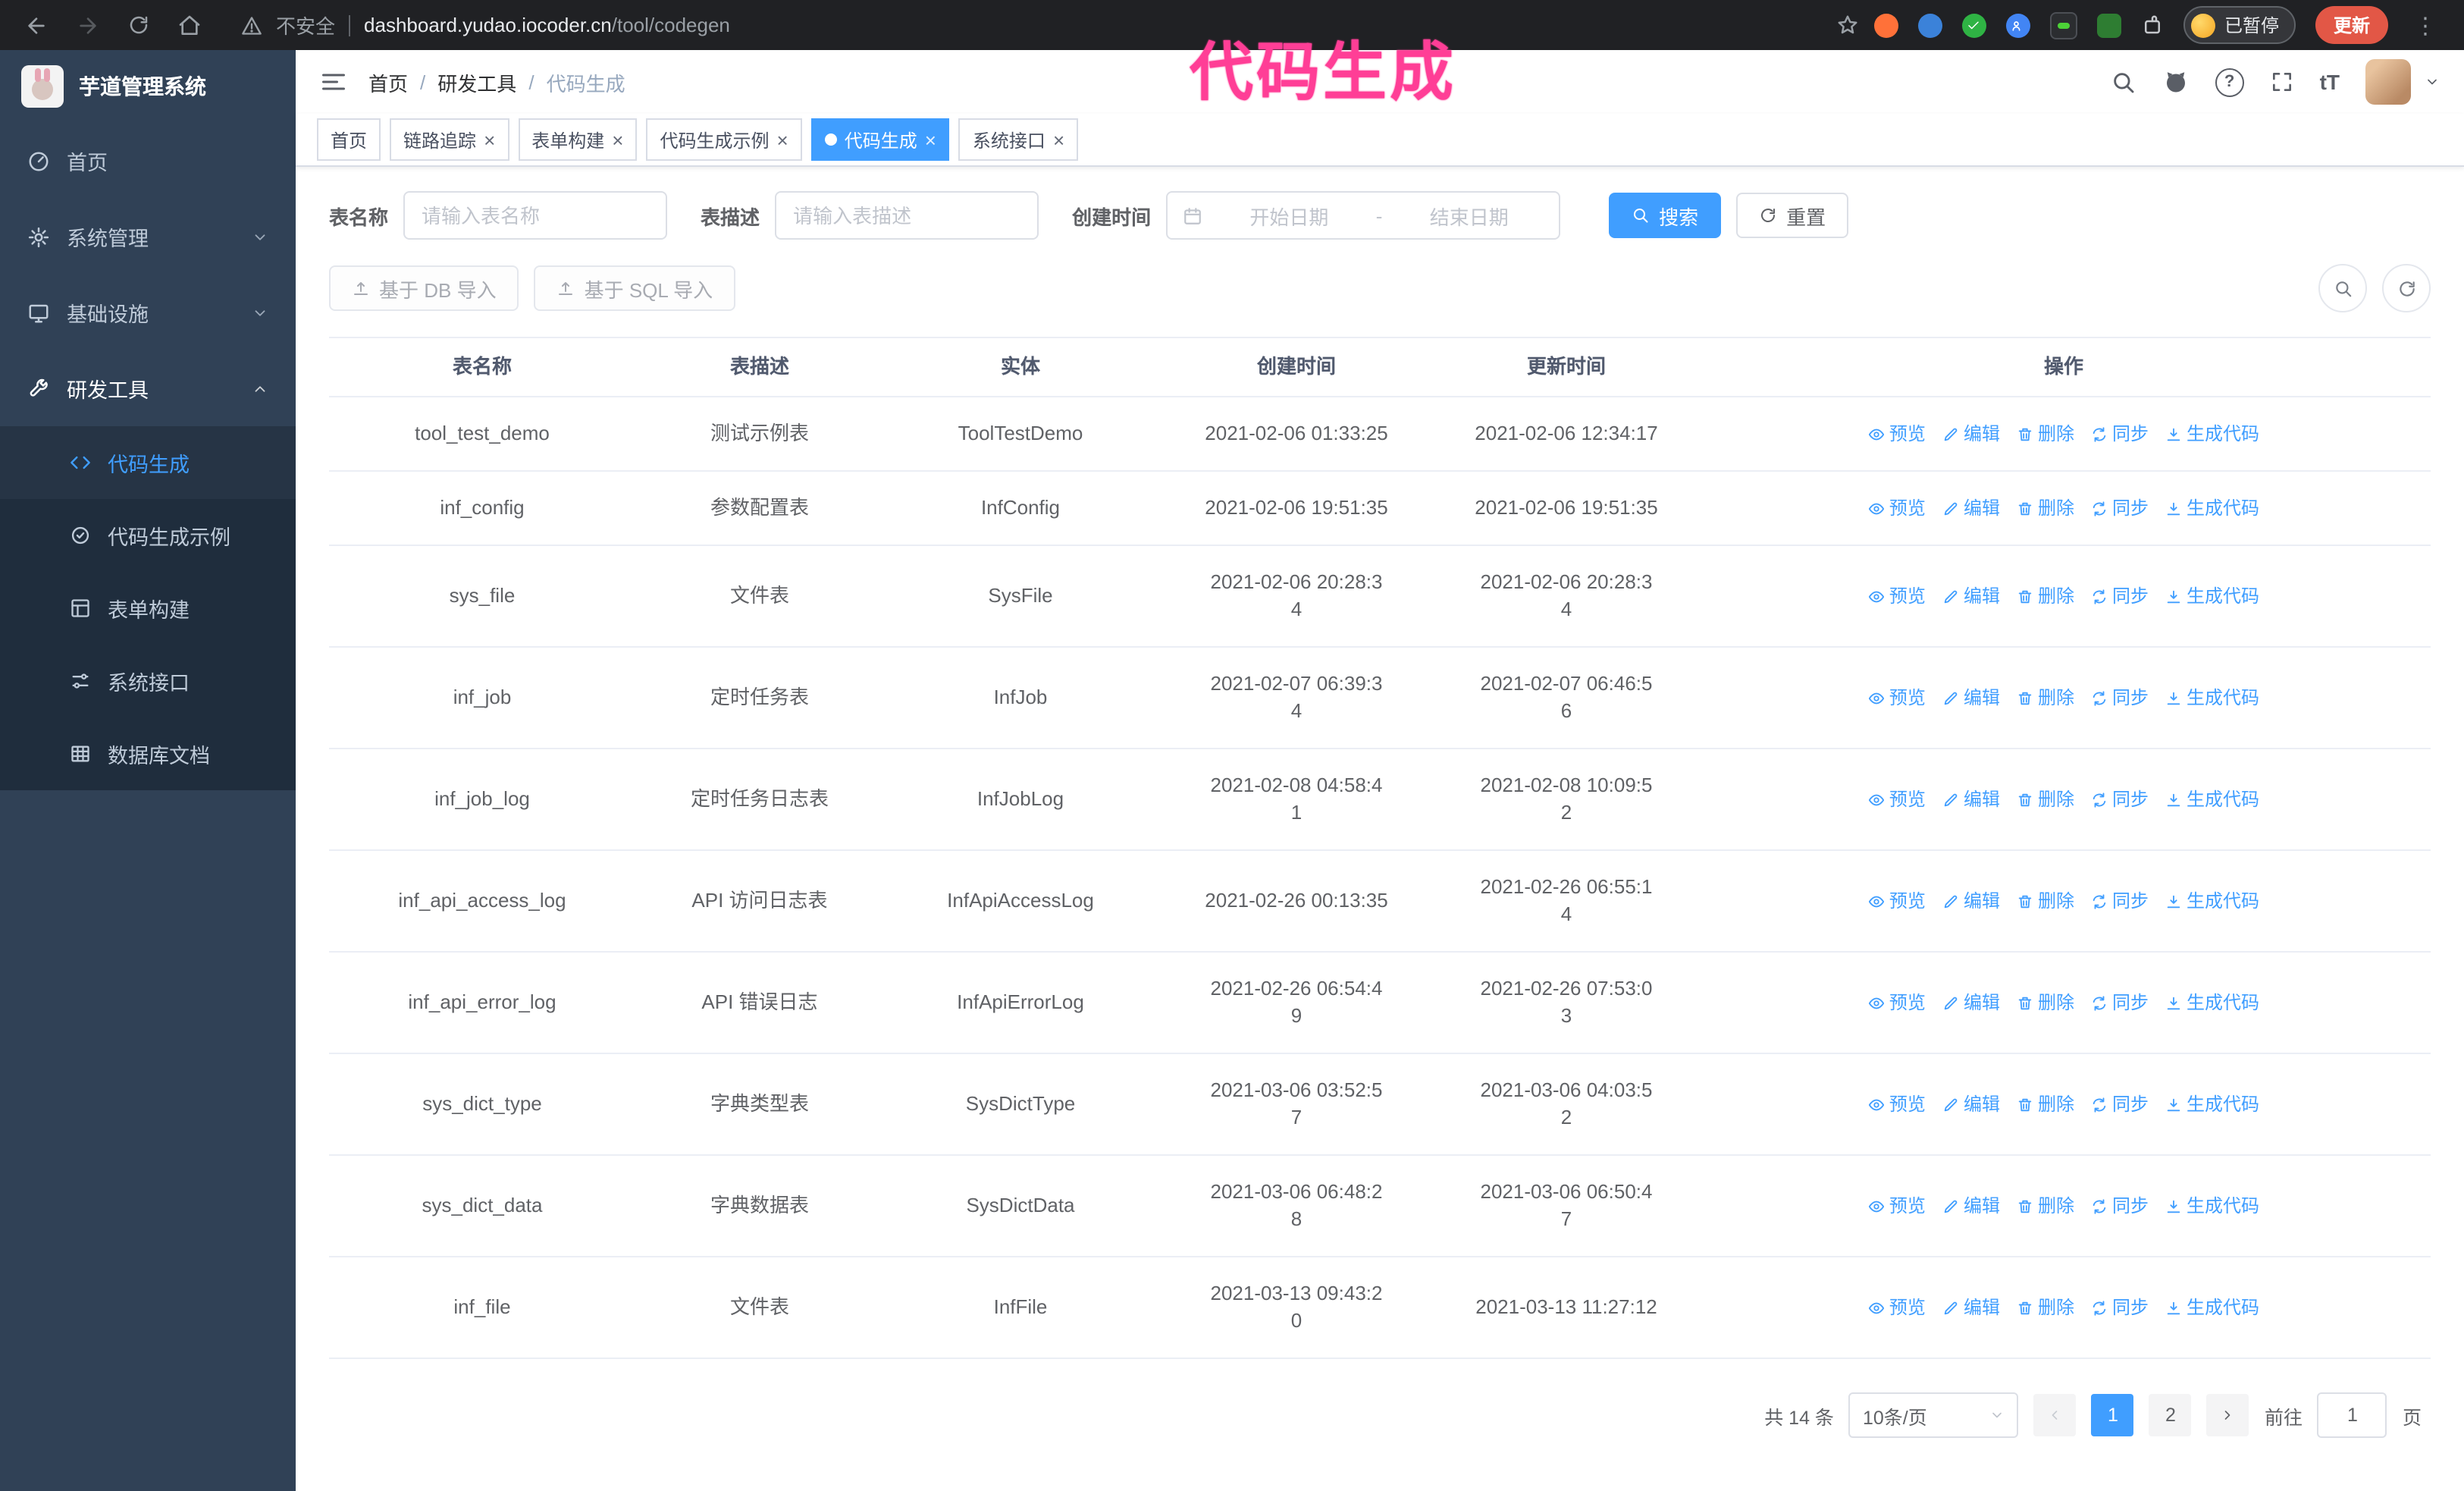  Describe the element at coordinates (36, 25) in the screenshot. I see `back-icon` at that location.